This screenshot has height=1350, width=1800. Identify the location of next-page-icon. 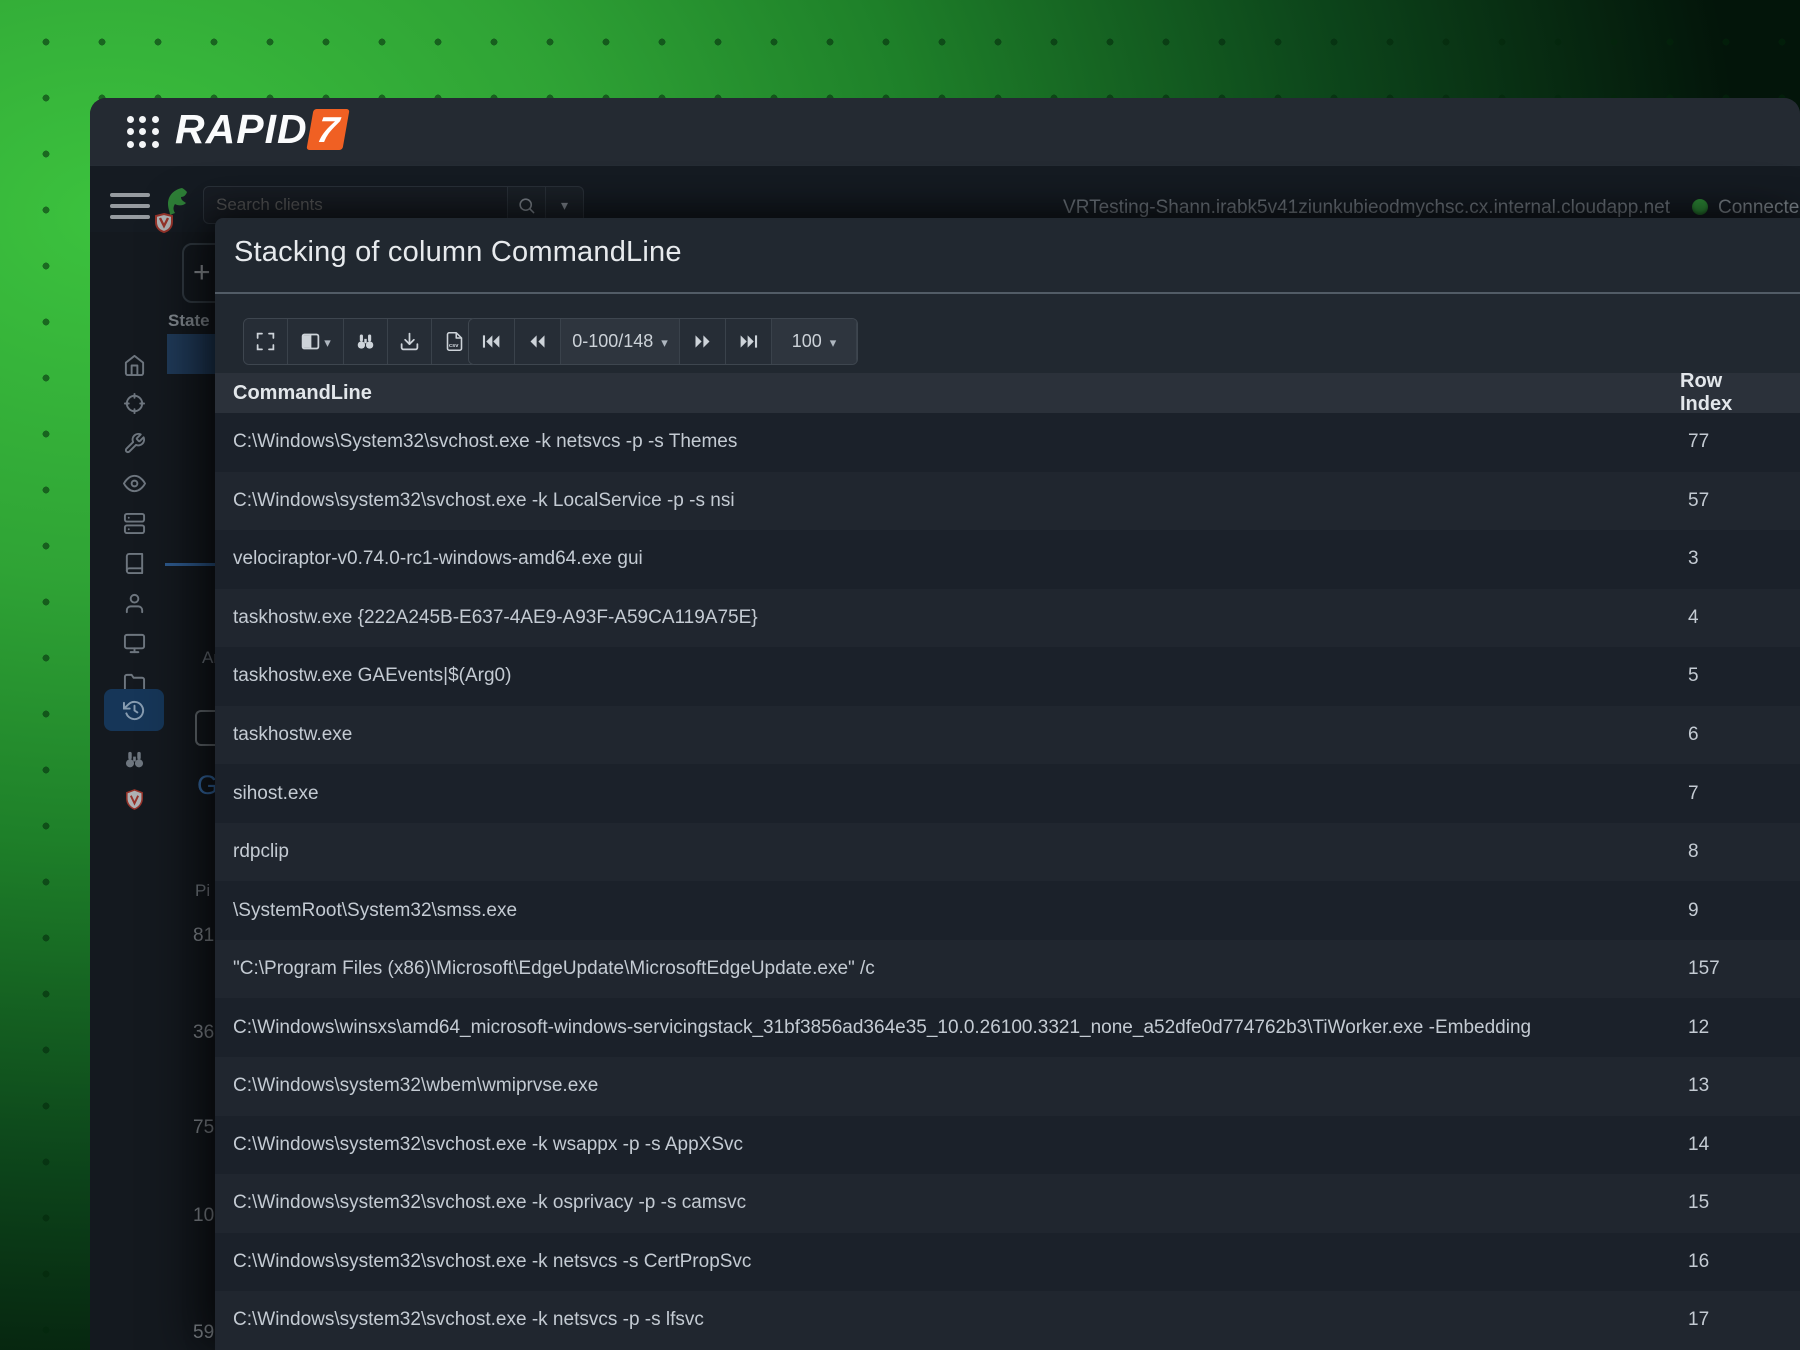
(702, 341).